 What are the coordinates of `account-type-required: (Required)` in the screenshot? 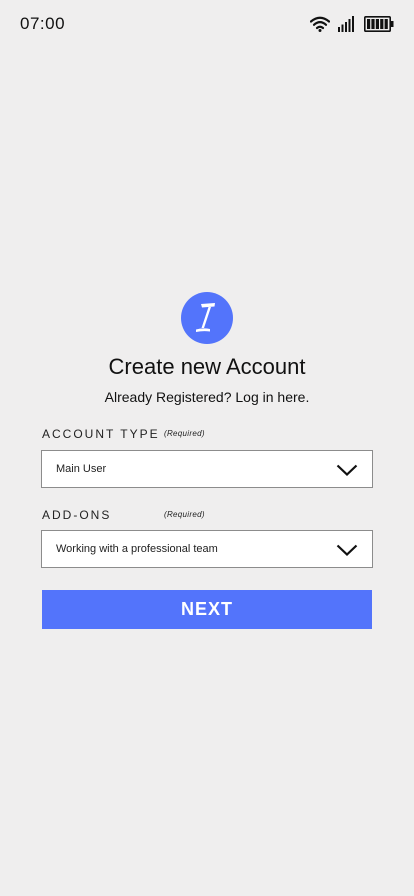 It's located at (184, 433).